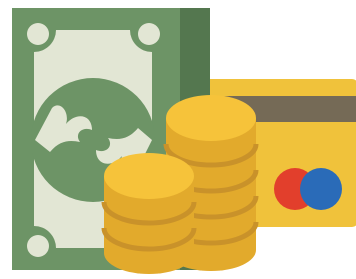 Image resolution: width=356 pixels, height=279 pixels. Describe the element at coordinates (38, 34) in the screenshot. I see `banknote-corner-dot-tl` at that location.